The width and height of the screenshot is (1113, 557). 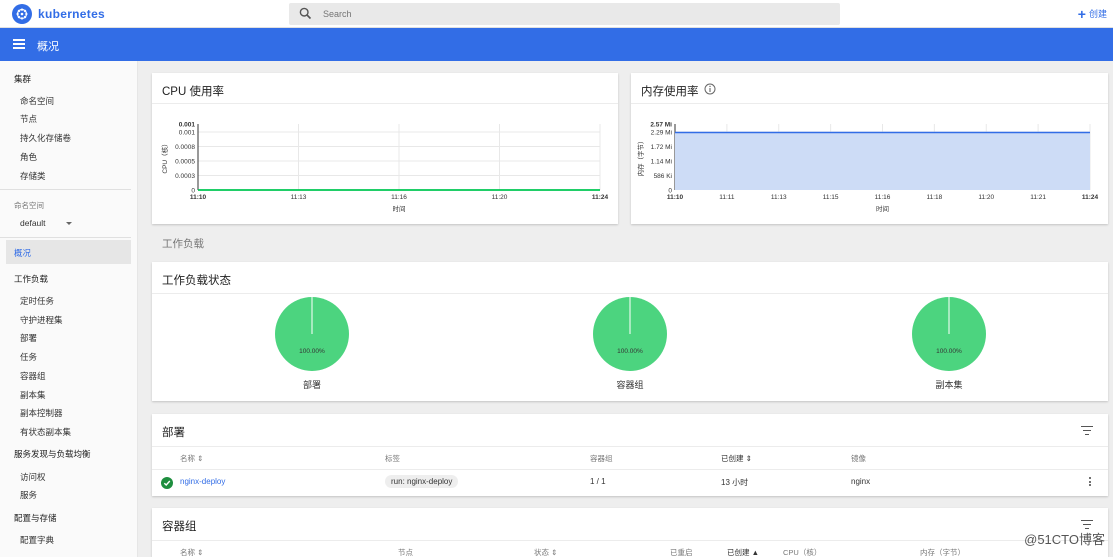 I want to click on sidebar-item-overview: 概况, so click(x=22, y=253).